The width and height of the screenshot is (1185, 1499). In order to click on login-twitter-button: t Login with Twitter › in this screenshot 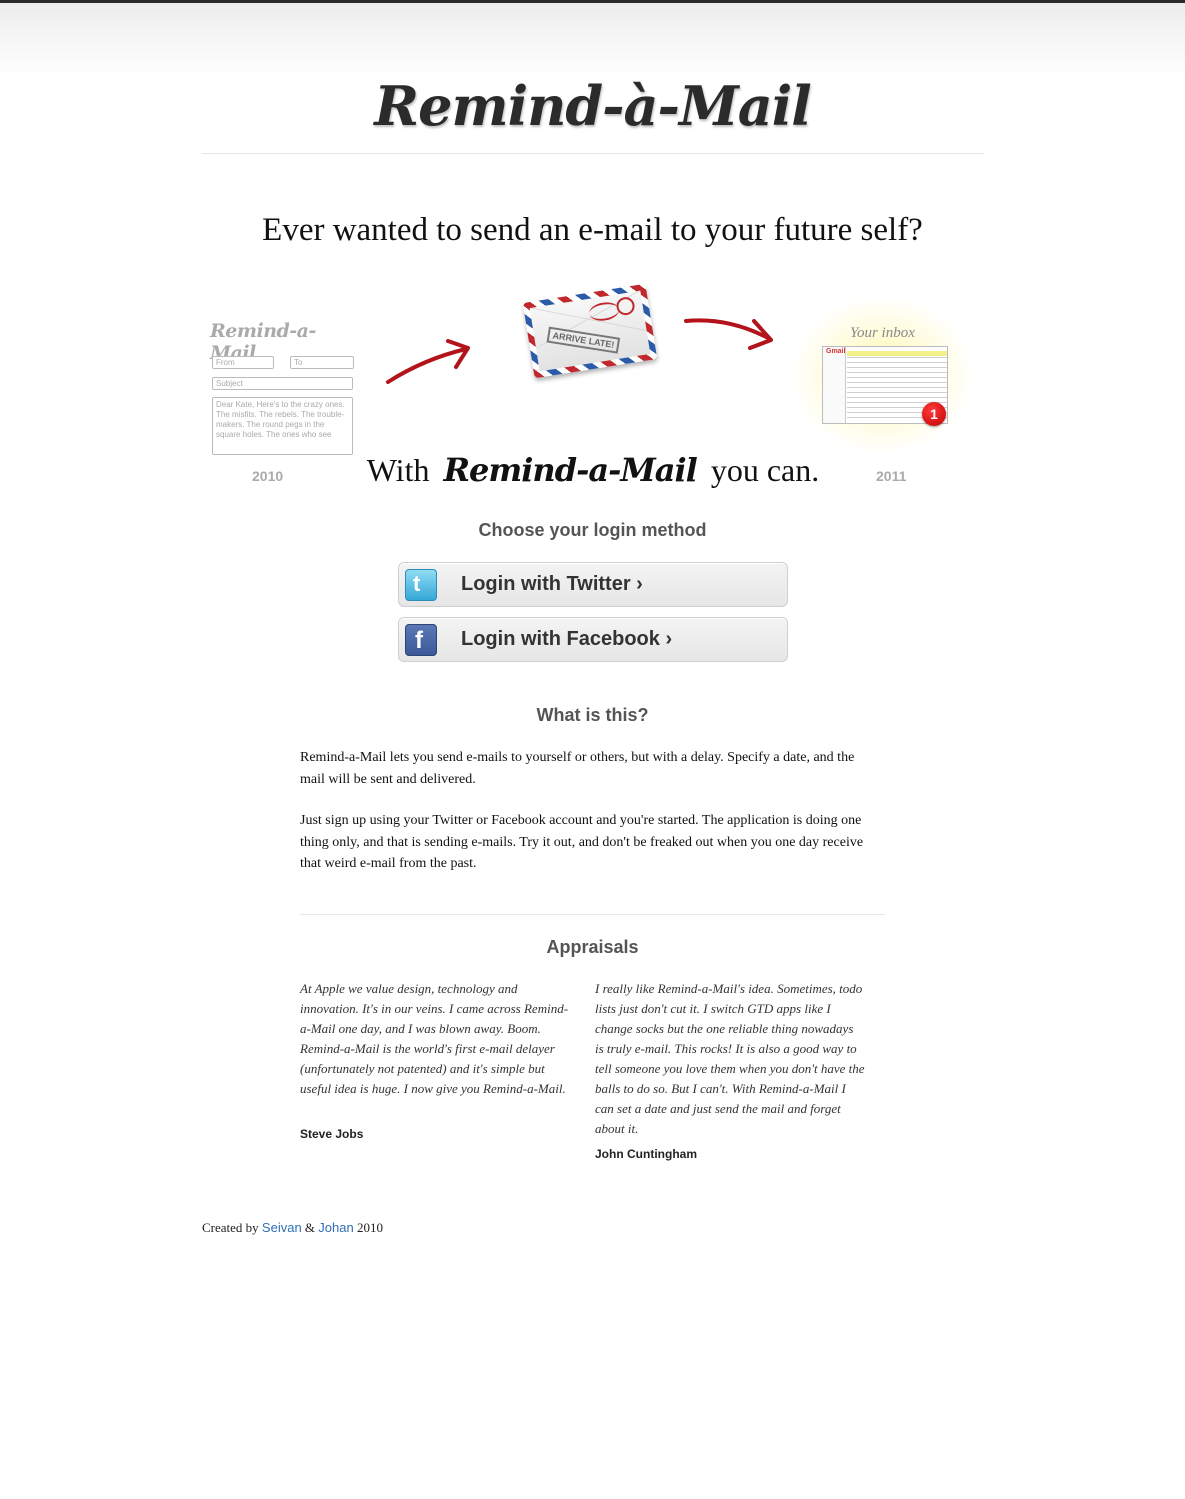, I will do `click(593, 584)`.